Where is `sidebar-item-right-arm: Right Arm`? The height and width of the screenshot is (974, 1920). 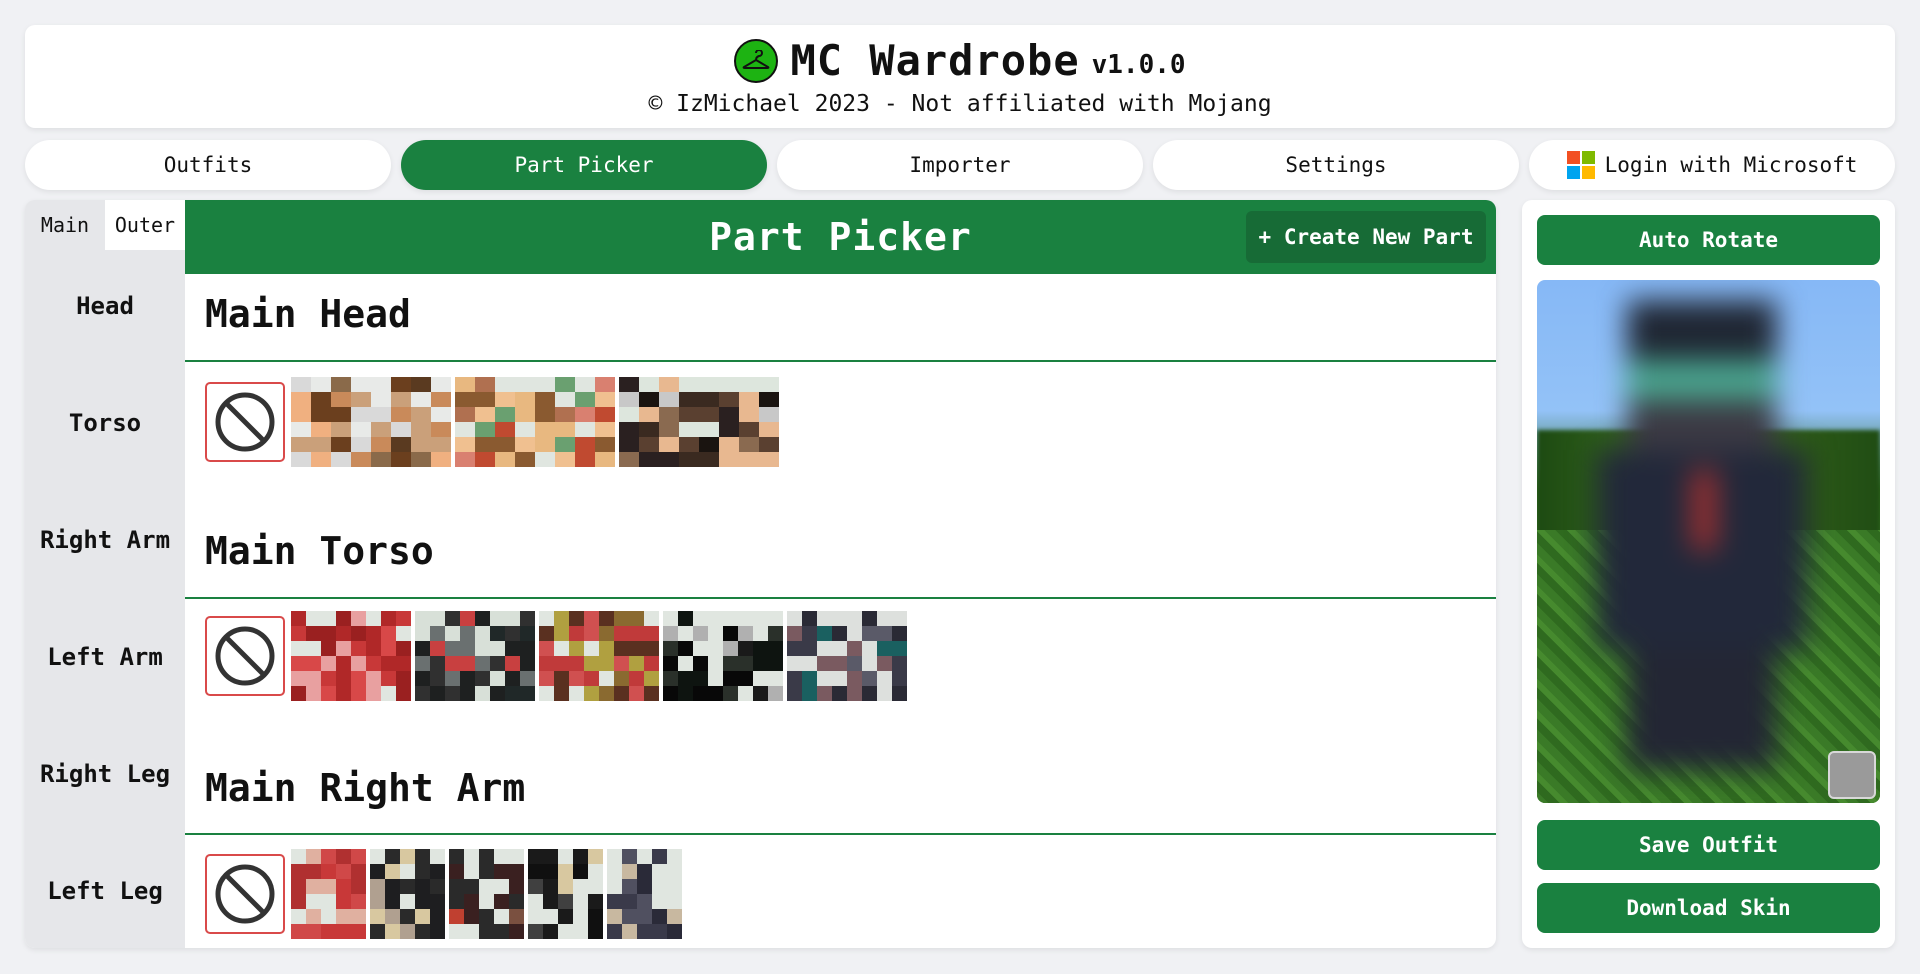
sidebar-item-right-arm: Right Arm is located at coordinates (105, 540).